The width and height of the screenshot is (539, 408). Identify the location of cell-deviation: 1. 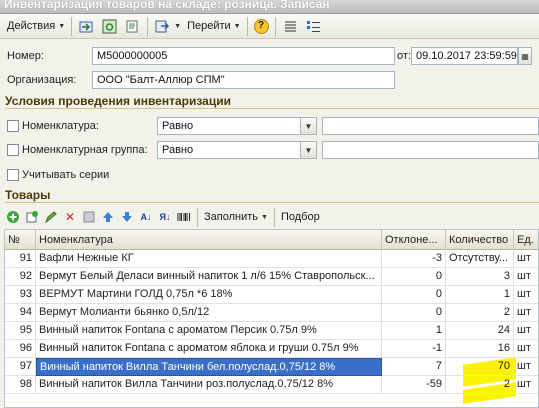
(414, 331).